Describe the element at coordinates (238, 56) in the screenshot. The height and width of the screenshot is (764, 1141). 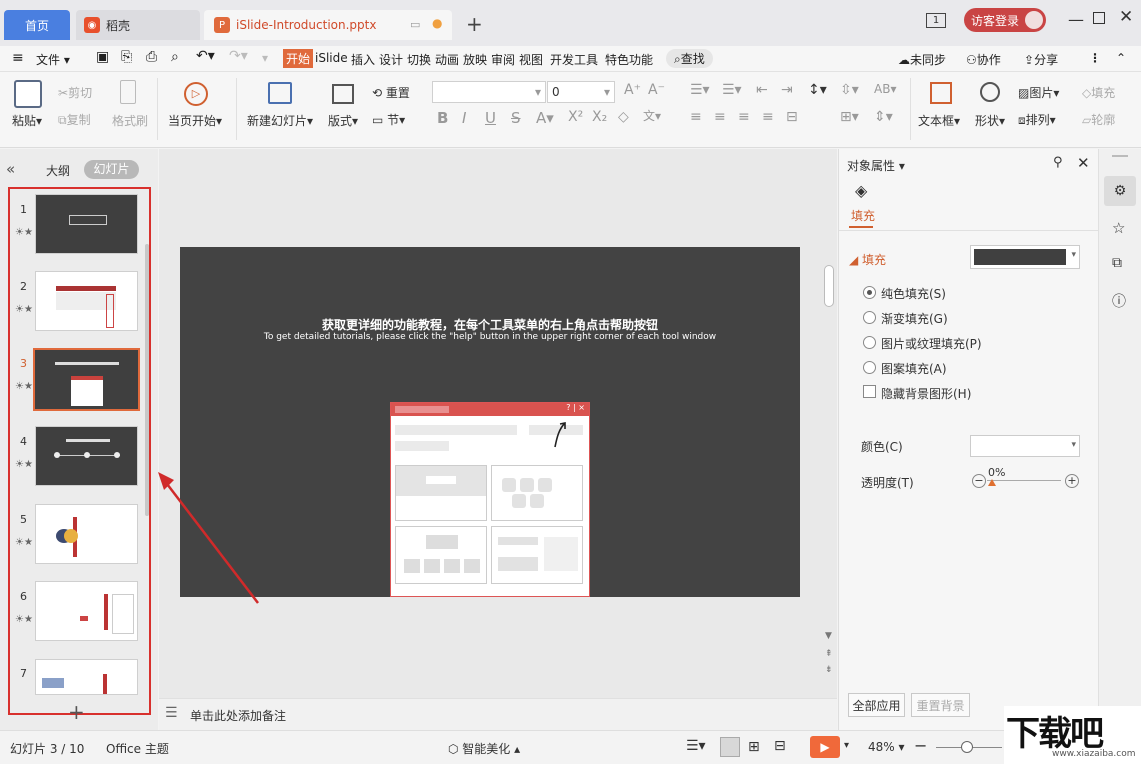
I see `redo-icon: ↷▾` at that location.